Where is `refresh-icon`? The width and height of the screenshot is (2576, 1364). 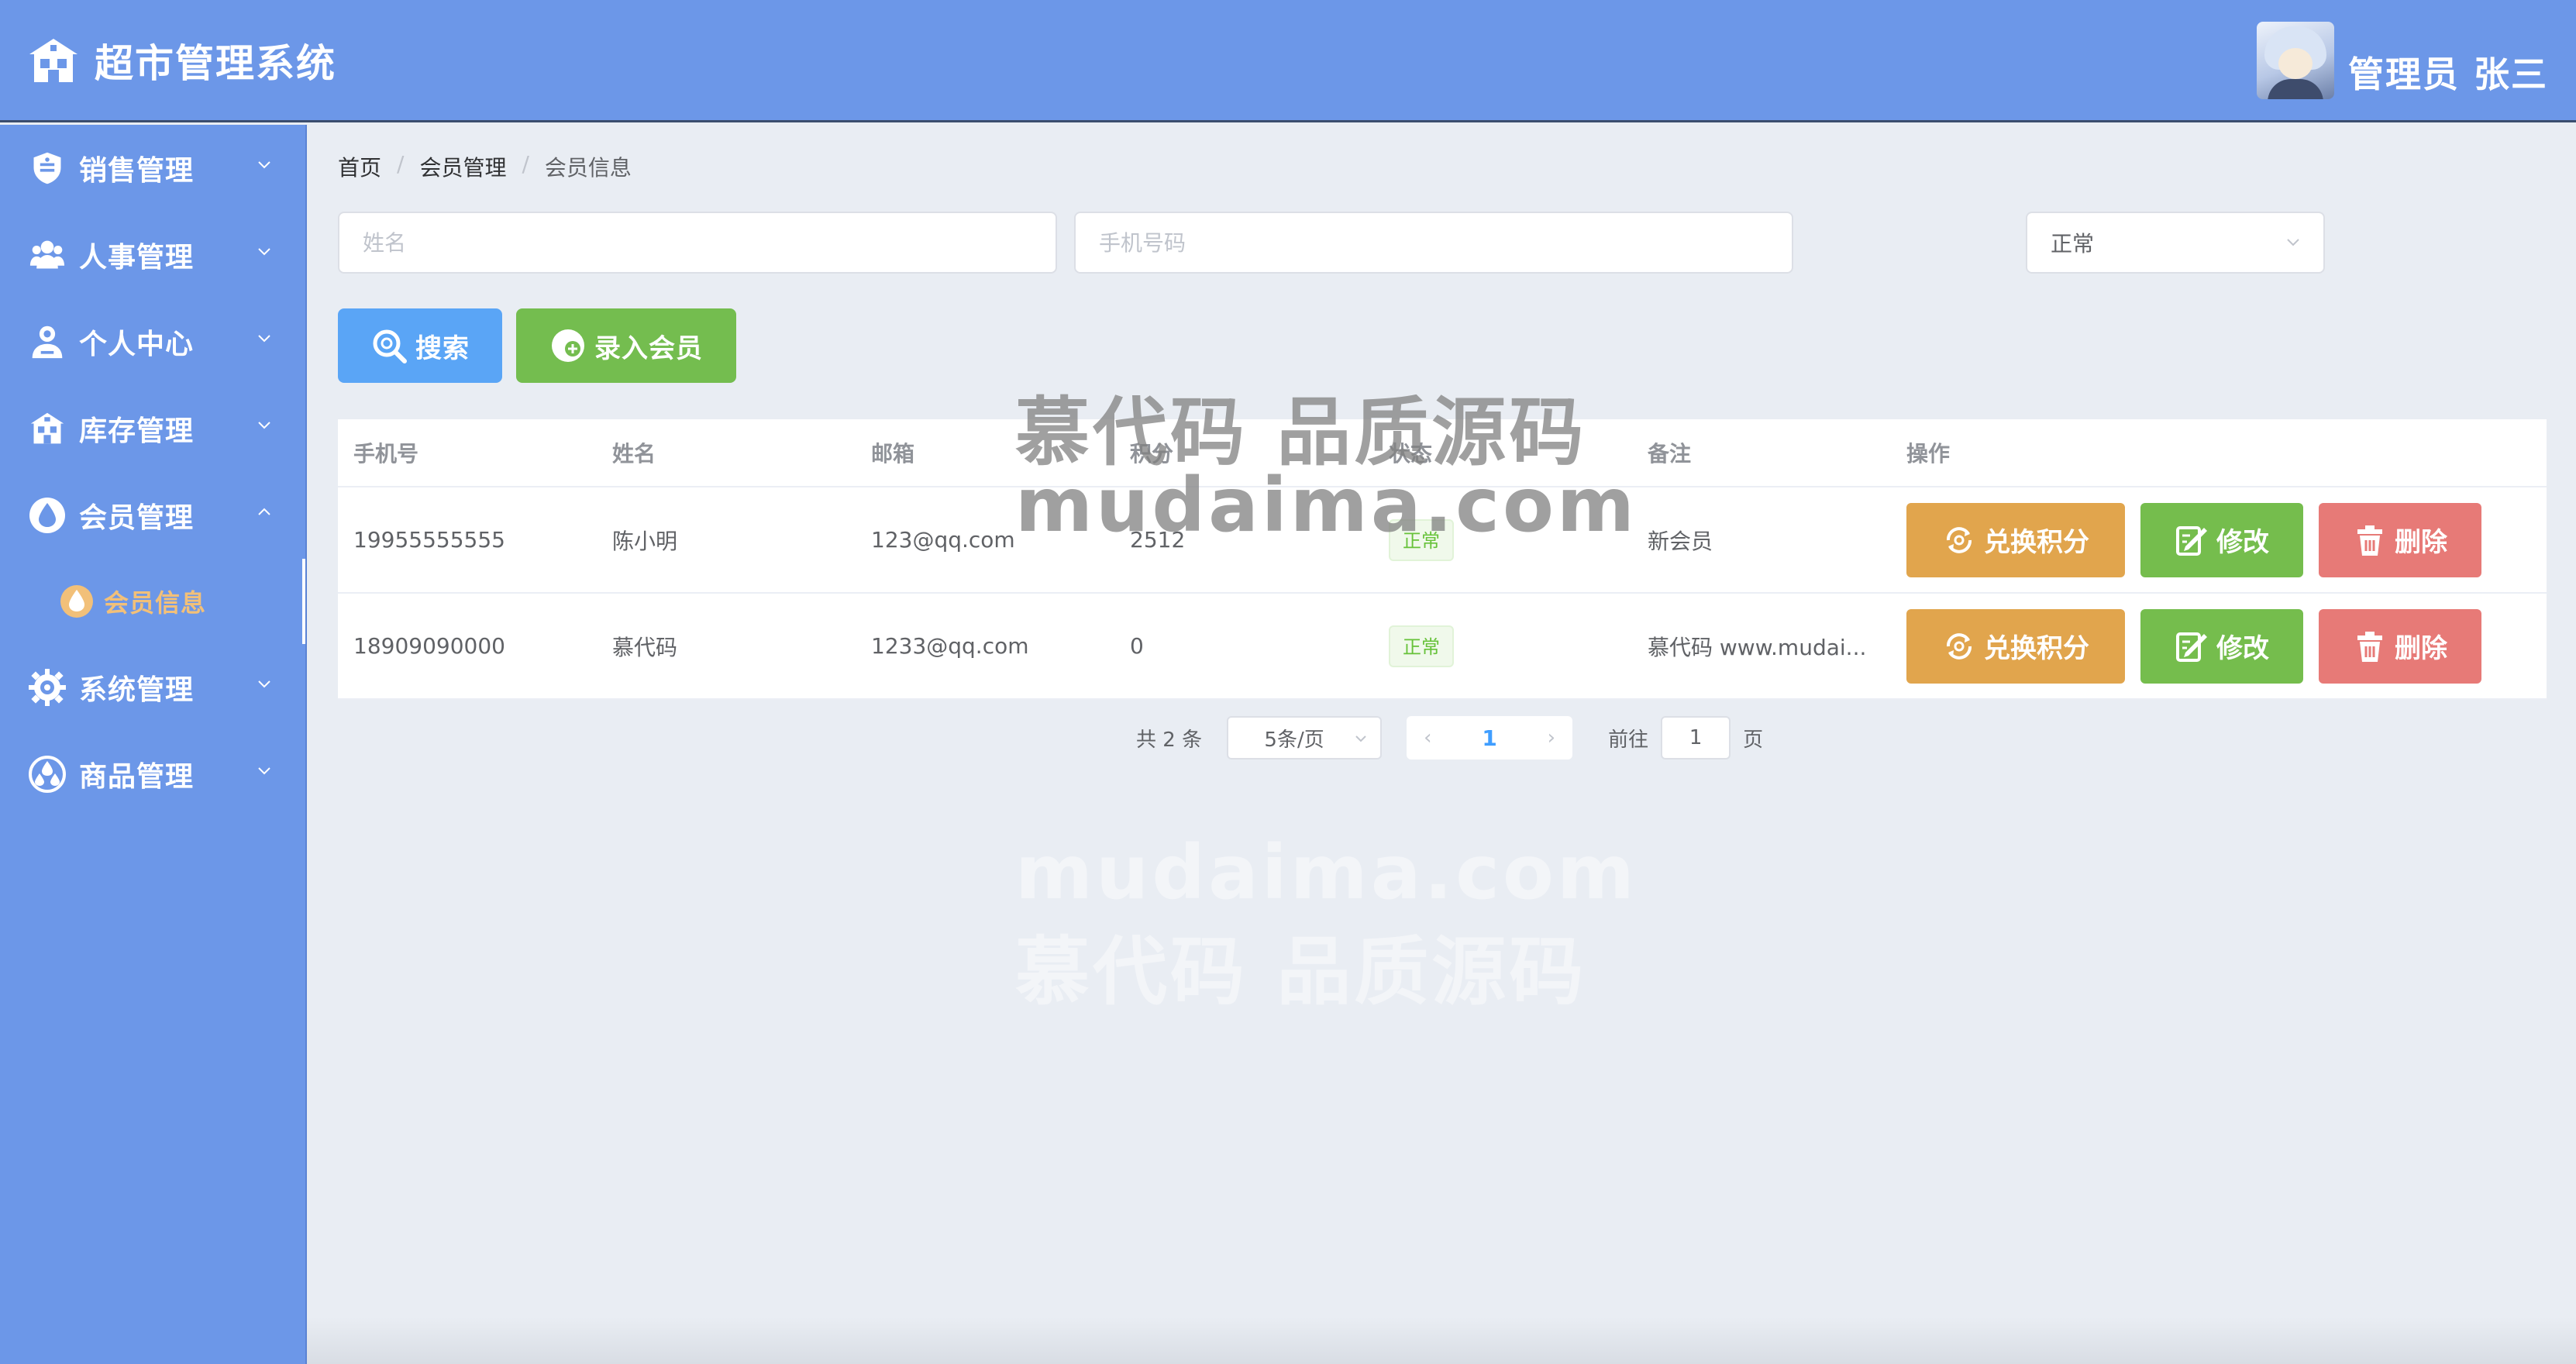 refresh-icon is located at coordinates (1959, 539).